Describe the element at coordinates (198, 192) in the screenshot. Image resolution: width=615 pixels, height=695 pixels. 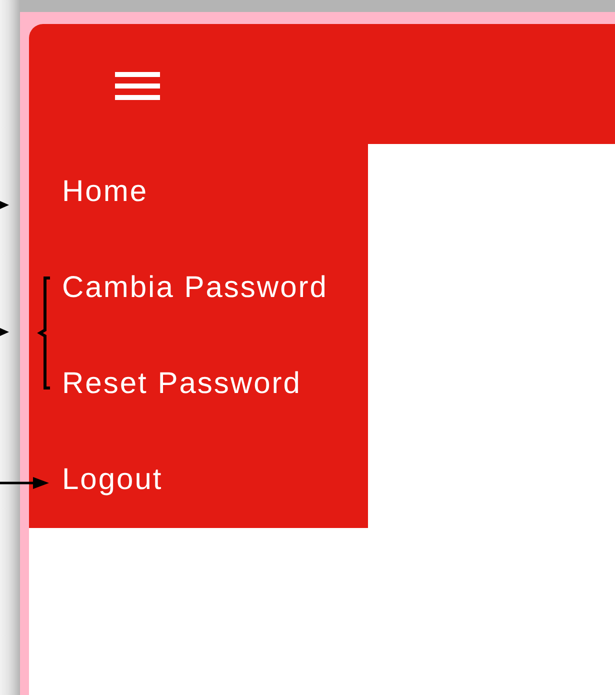
I see `sidebar-item: Home` at that location.